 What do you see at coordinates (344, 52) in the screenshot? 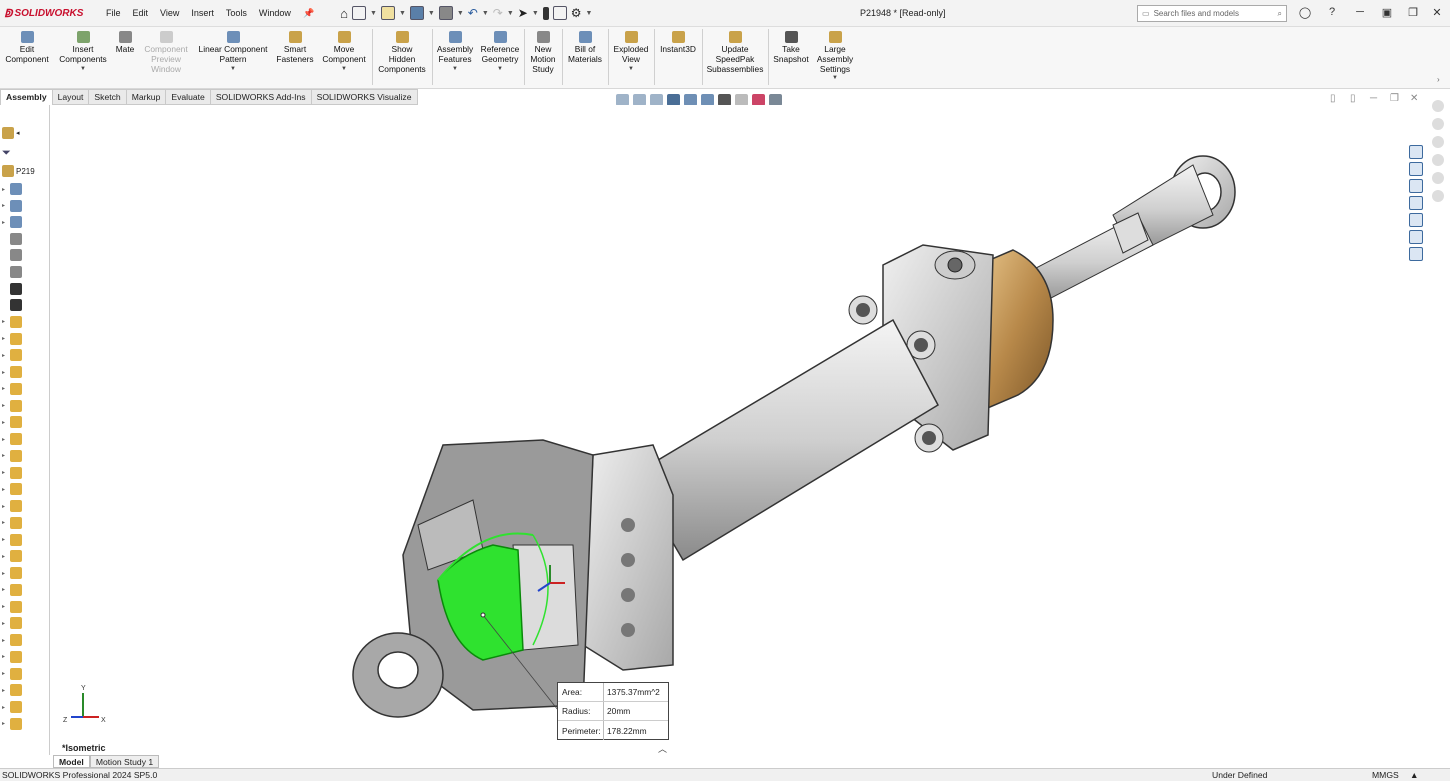
I see `move-component-button: Move Component ▼` at bounding box center [344, 52].